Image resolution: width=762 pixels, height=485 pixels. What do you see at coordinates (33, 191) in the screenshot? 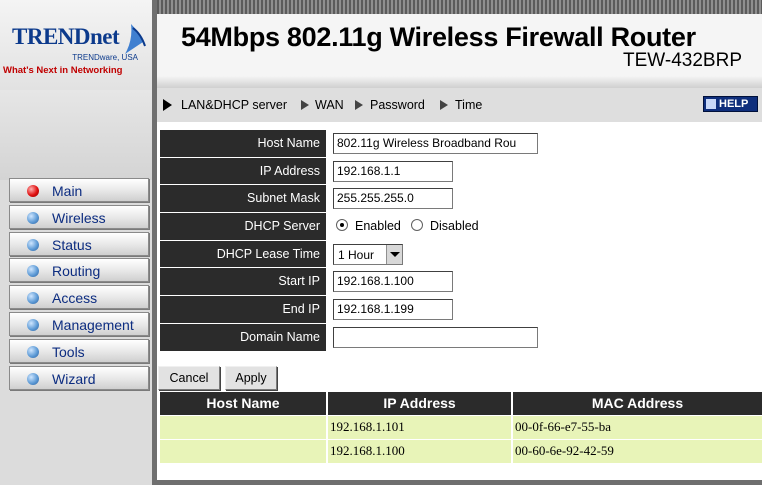
I see `active-dot-icon` at bounding box center [33, 191].